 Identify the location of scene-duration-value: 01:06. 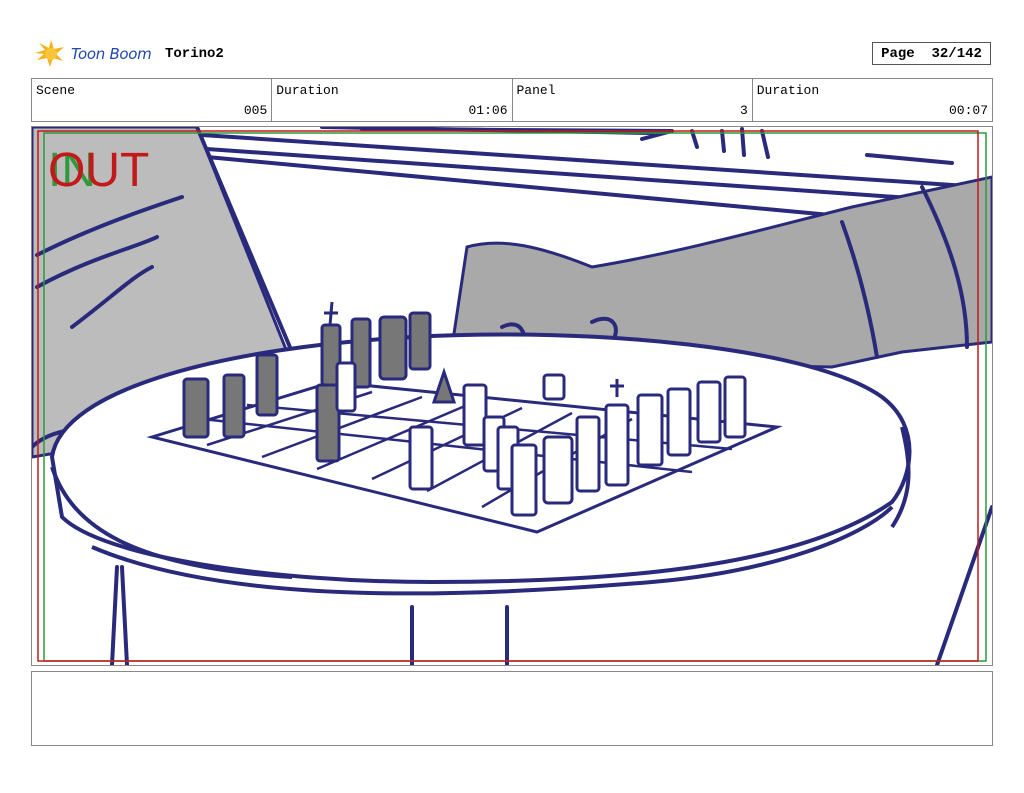
(488, 110).